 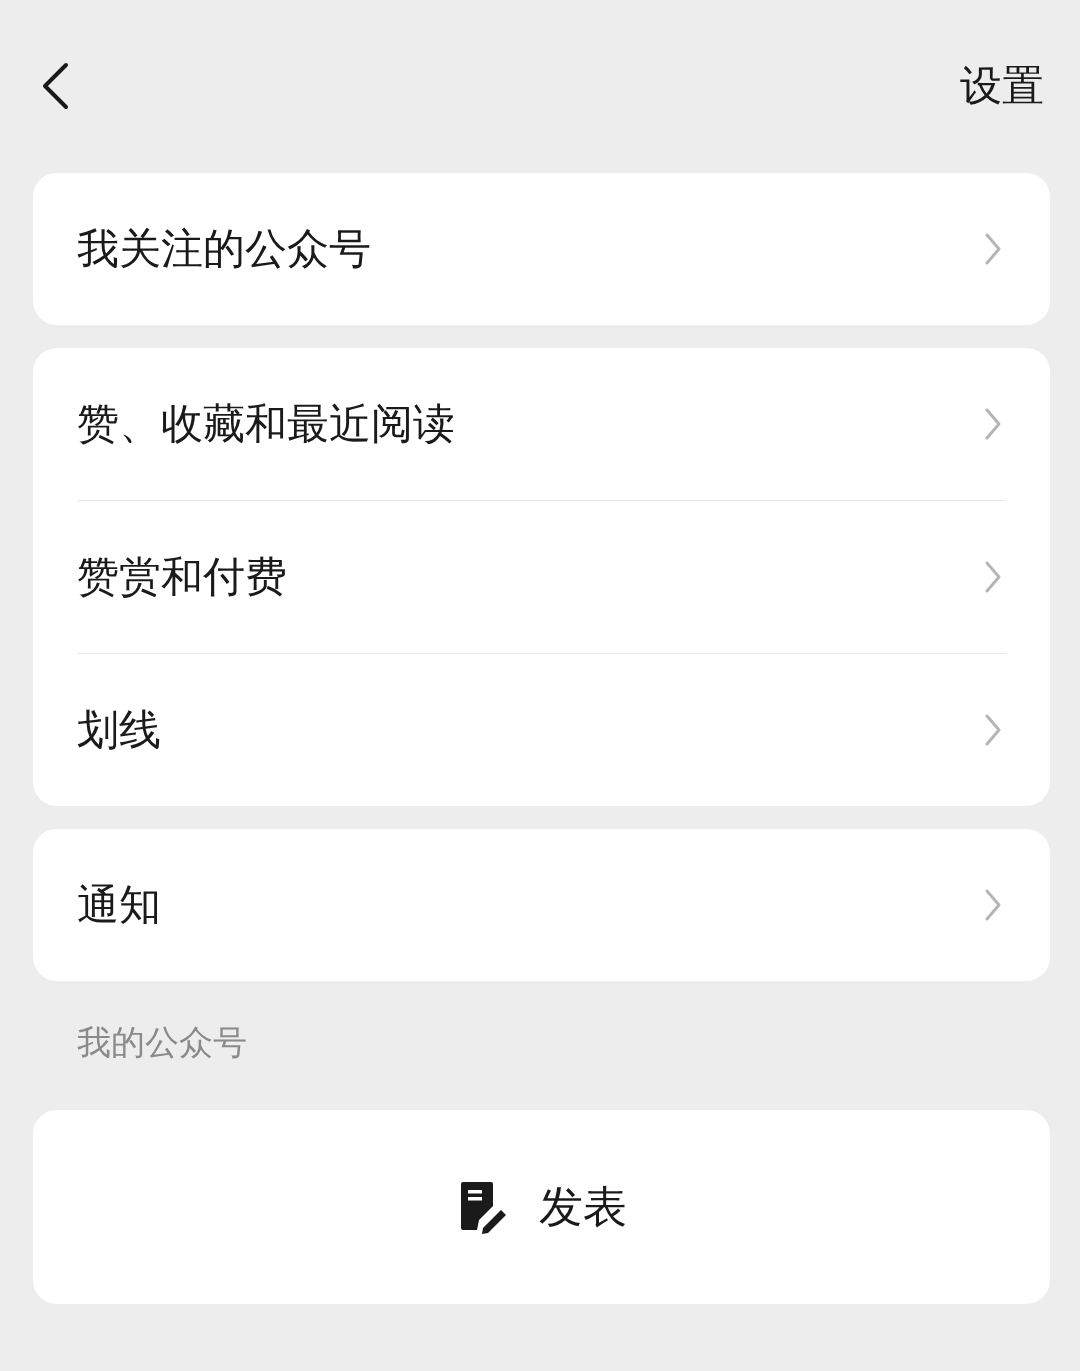 What do you see at coordinates (162, 1042) in the screenshot?
I see `section-label: 我的公众号` at bounding box center [162, 1042].